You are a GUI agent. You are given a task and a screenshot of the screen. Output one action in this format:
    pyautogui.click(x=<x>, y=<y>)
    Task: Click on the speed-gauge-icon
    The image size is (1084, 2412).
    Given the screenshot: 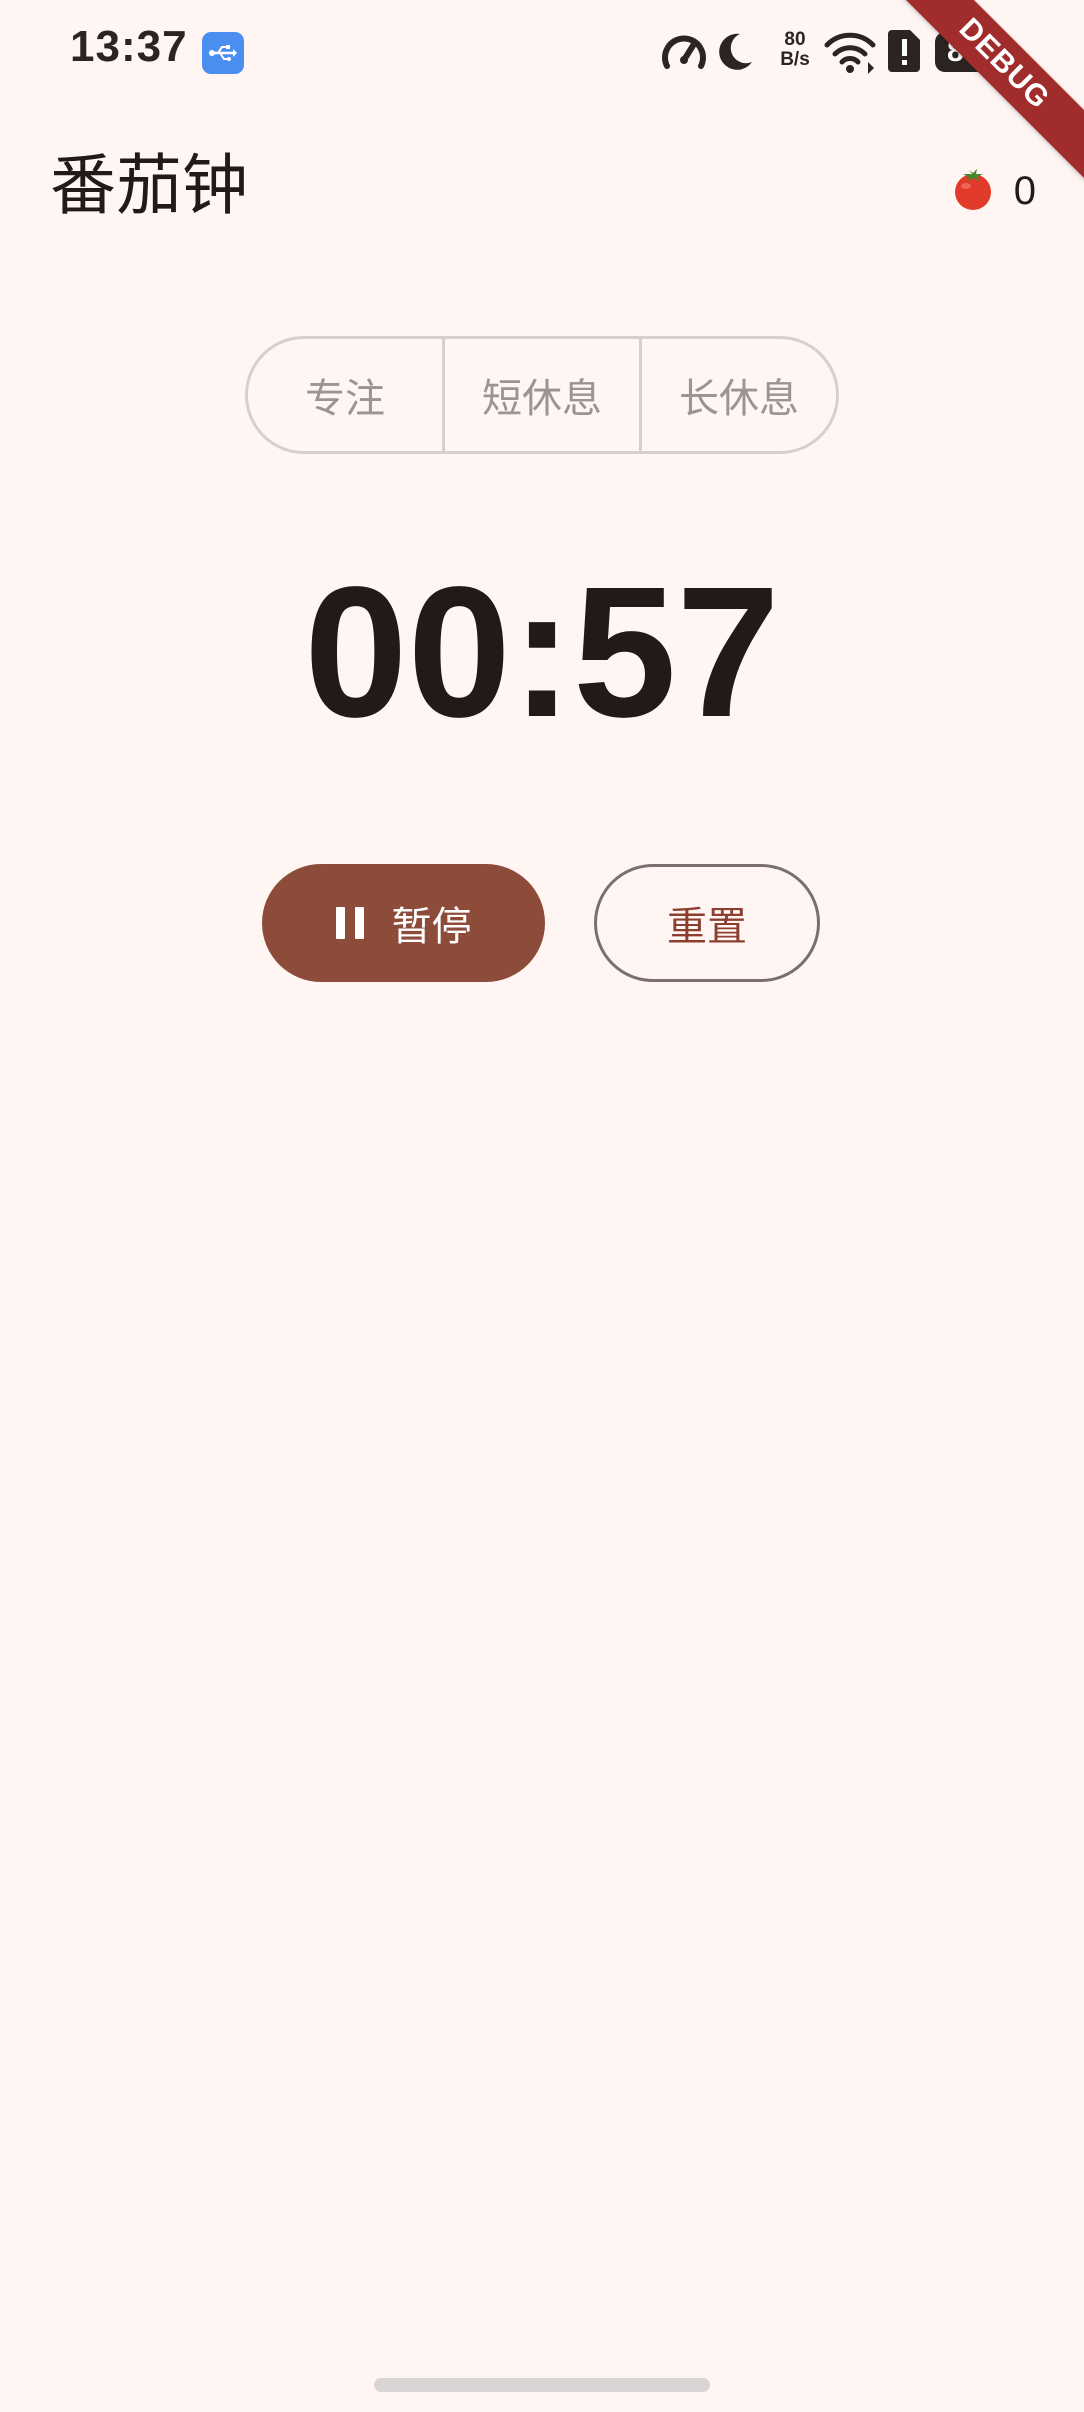 What is the action you would take?
    pyautogui.click(x=684, y=52)
    